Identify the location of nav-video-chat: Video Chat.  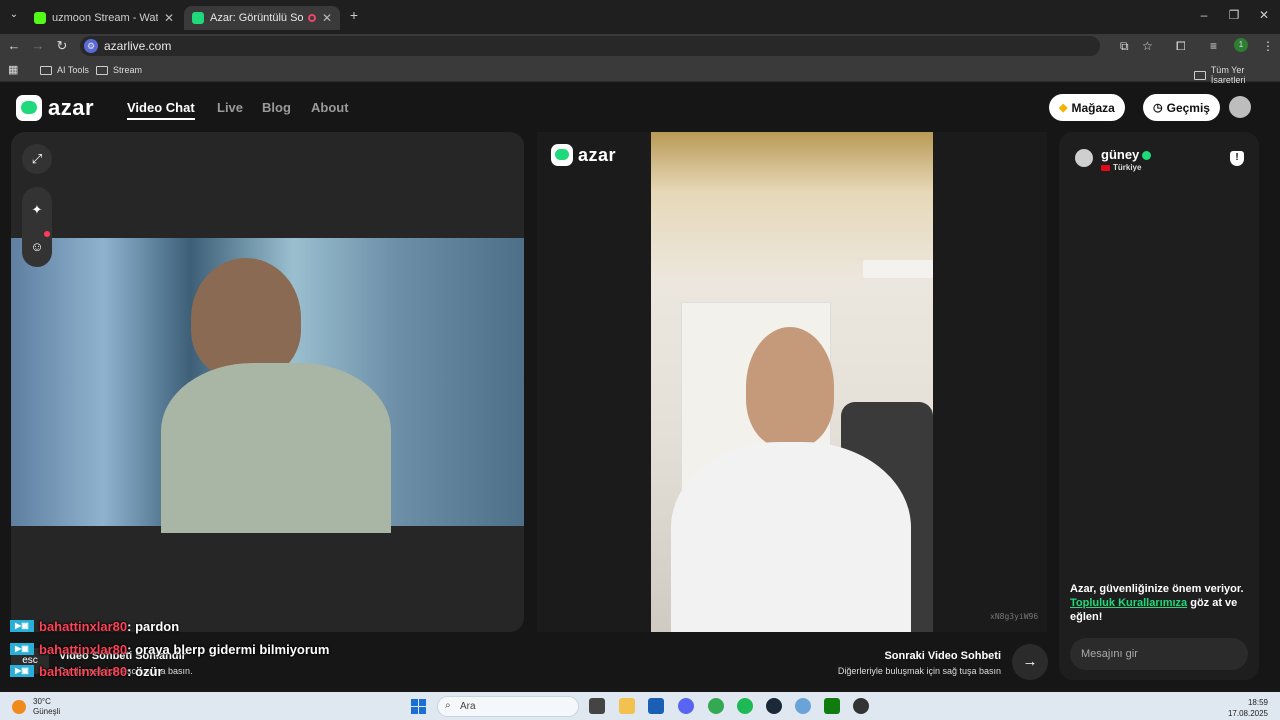
(161, 110).